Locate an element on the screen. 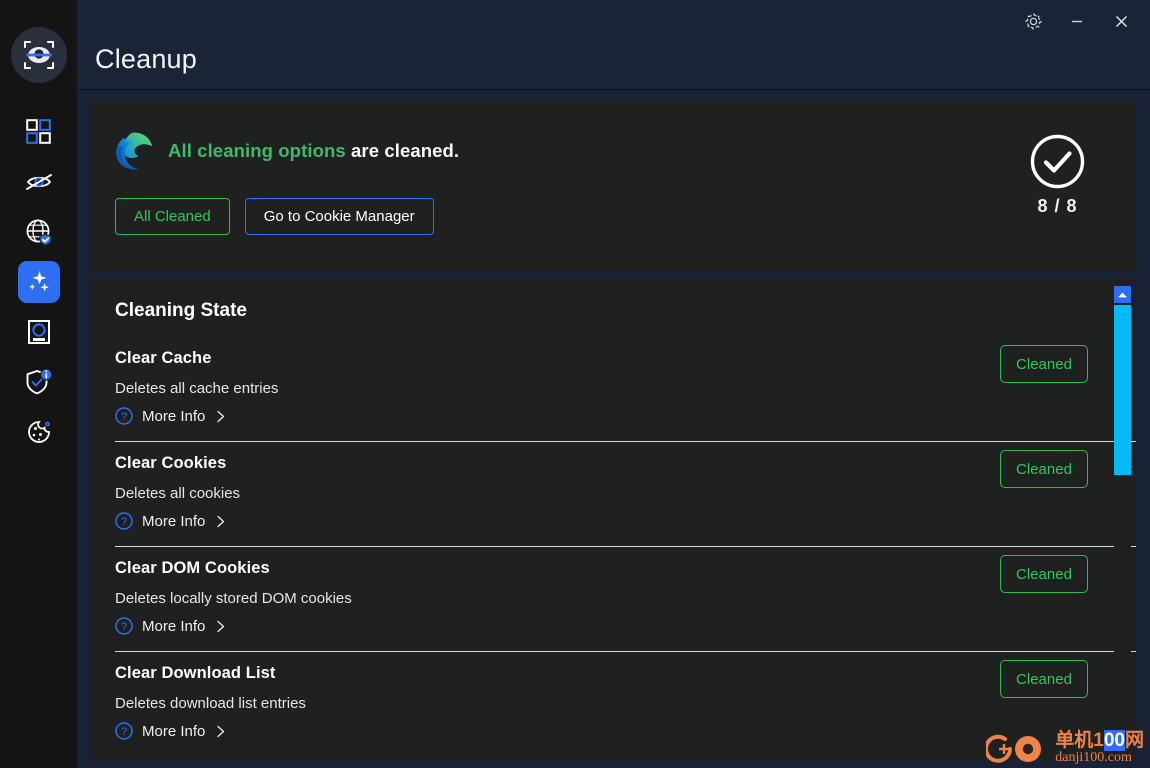  banner-message-row: All cleaning options are cleaned. is located at coordinates (612, 151).